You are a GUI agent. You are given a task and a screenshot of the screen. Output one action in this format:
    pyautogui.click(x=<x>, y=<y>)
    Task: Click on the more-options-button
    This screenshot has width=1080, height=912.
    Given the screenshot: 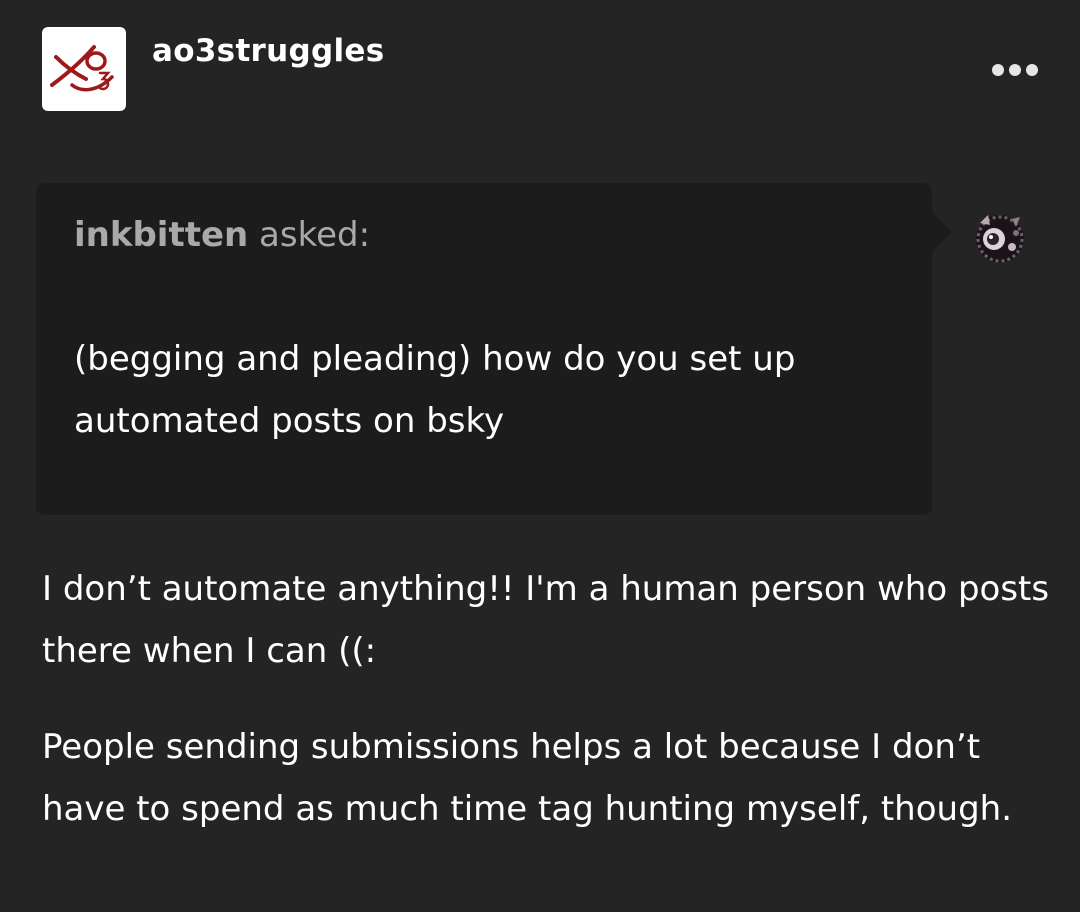 What is the action you would take?
    pyautogui.click(x=1016, y=70)
    